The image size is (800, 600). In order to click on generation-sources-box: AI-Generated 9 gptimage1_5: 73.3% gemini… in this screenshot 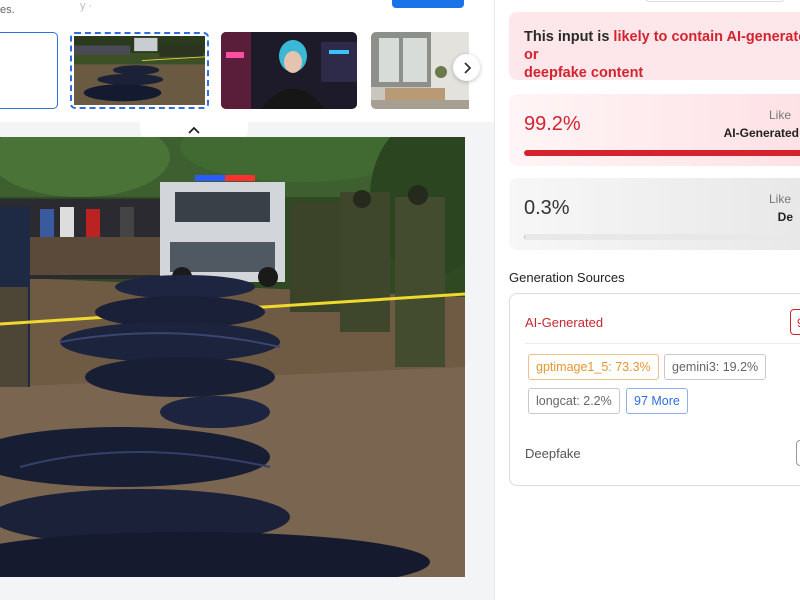, I will do `click(654, 389)`.